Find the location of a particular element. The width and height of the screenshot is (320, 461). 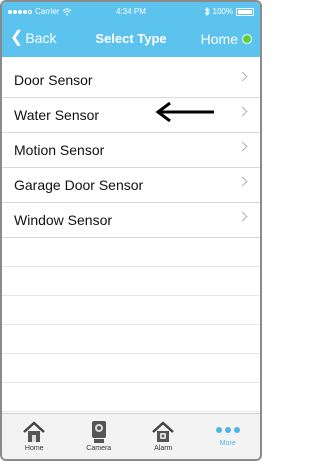

navigation-bar: ❮ Back Select Type Home is located at coordinates (131, 39).